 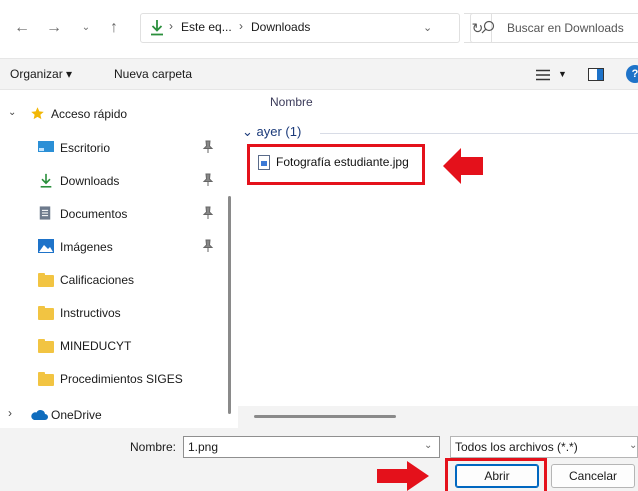 What do you see at coordinates (311, 447) in the screenshot?
I see `filename-input: 1.png ⌄` at bounding box center [311, 447].